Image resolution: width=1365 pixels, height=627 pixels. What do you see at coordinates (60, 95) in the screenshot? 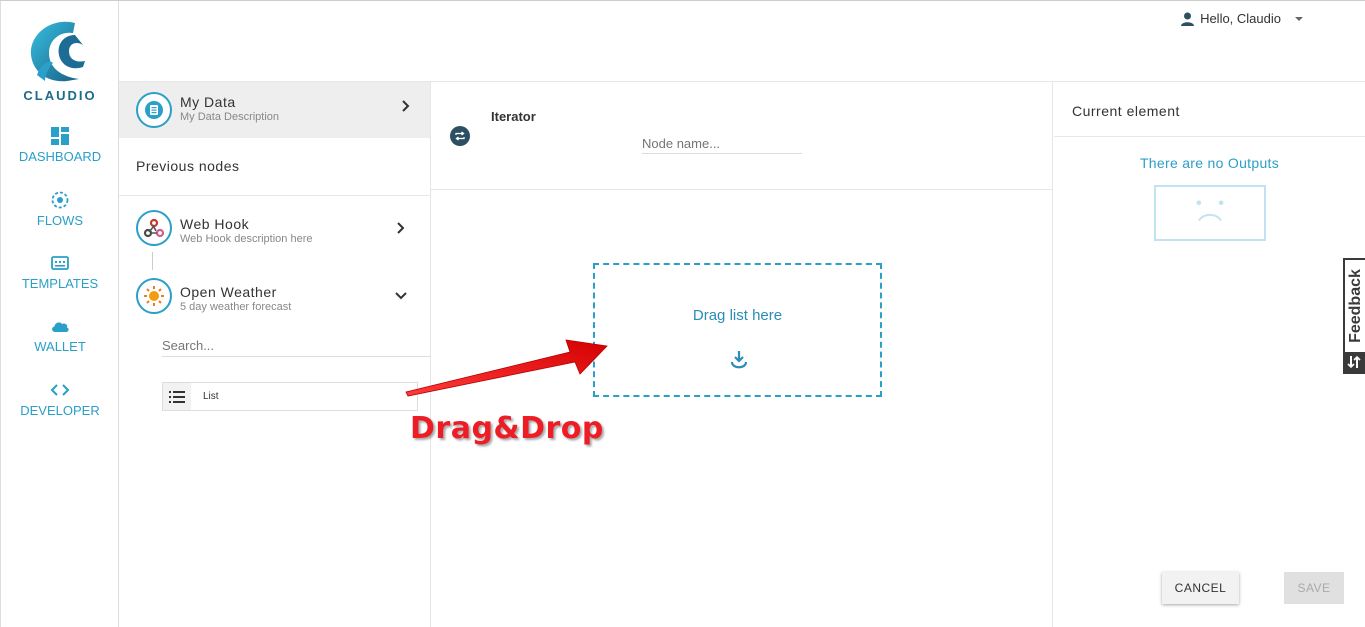
I see `logo-text: CLAUDIO` at bounding box center [60, 95].